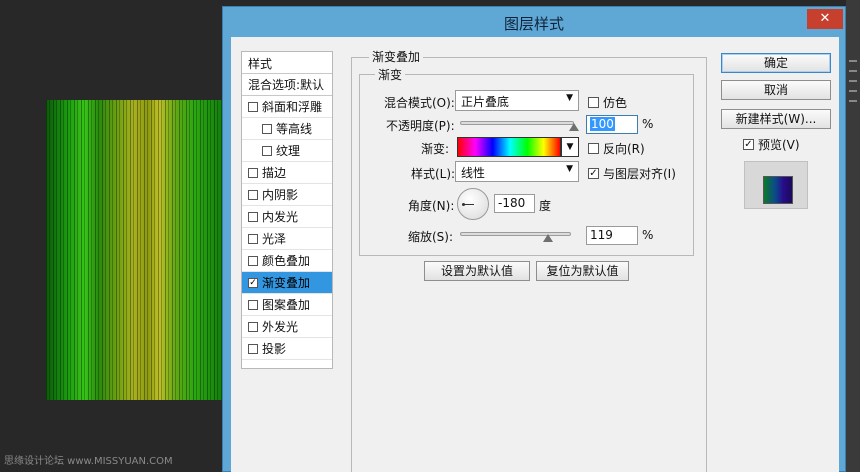 This screenshot has height=472, width=860. Describe the element at coordinates (624, 149) in the screenshot. I see `reverse-label: 反向(R)` at that location.